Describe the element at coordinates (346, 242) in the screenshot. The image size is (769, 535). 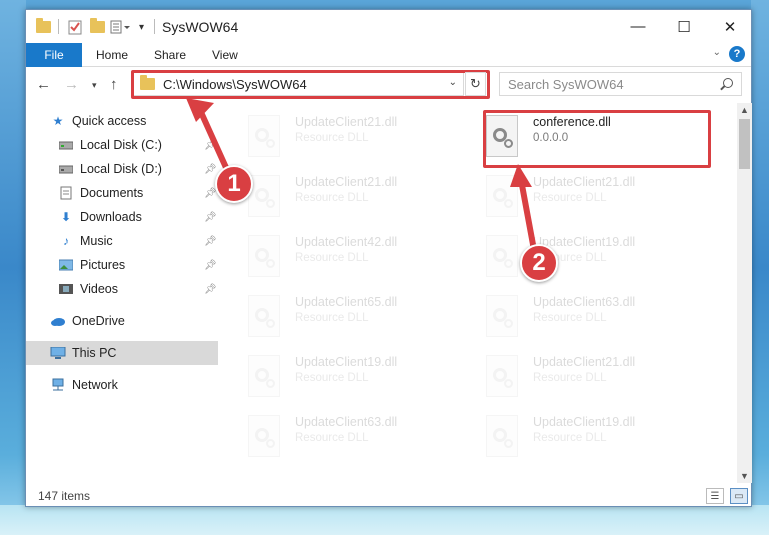
I see `file-name: UpdateClient42.dll` at that location.